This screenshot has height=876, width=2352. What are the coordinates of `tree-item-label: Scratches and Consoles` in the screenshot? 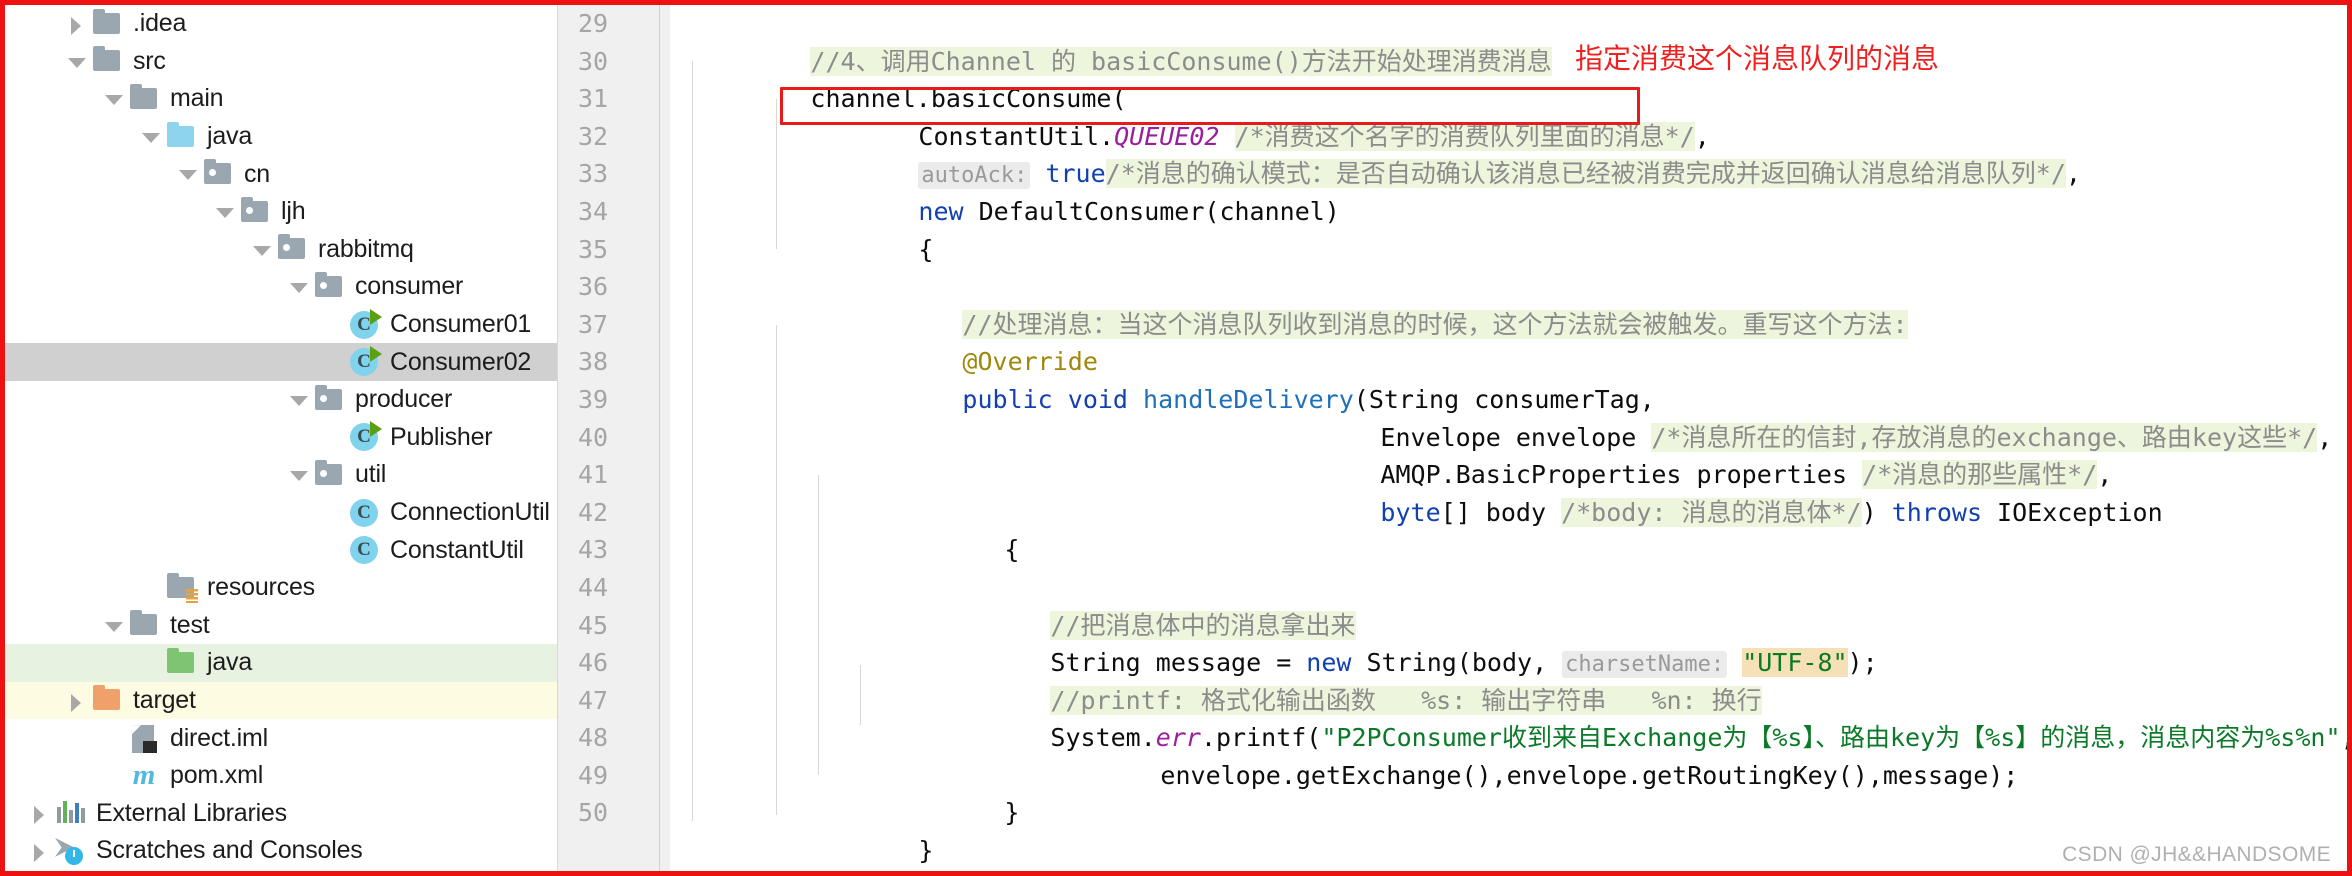 It's located at (229, 850).